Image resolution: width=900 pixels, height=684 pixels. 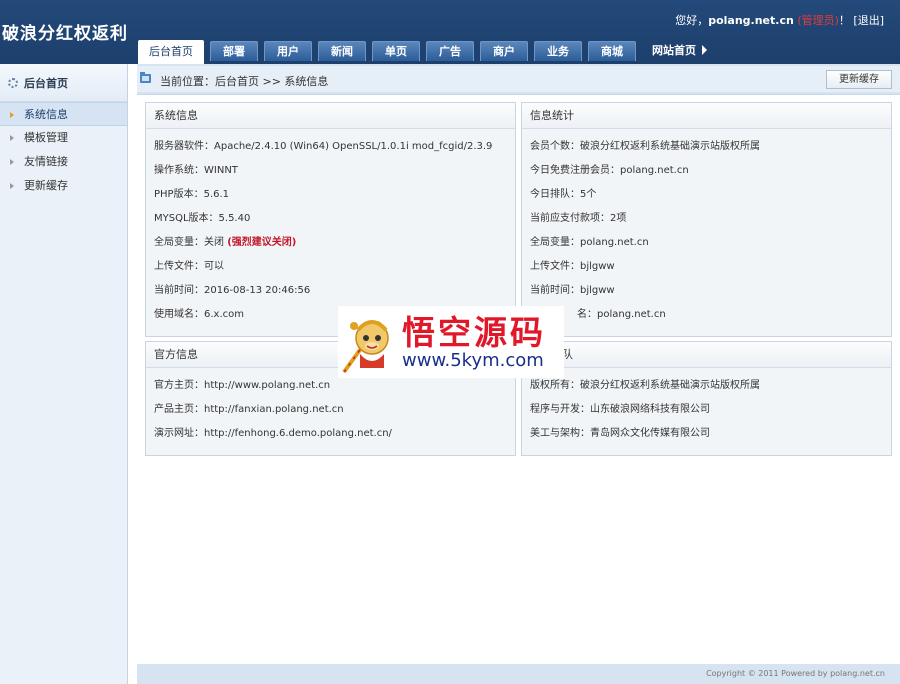 I want to click on sidebar-item-cache: 更新缓存, so click(x=63, y=186).